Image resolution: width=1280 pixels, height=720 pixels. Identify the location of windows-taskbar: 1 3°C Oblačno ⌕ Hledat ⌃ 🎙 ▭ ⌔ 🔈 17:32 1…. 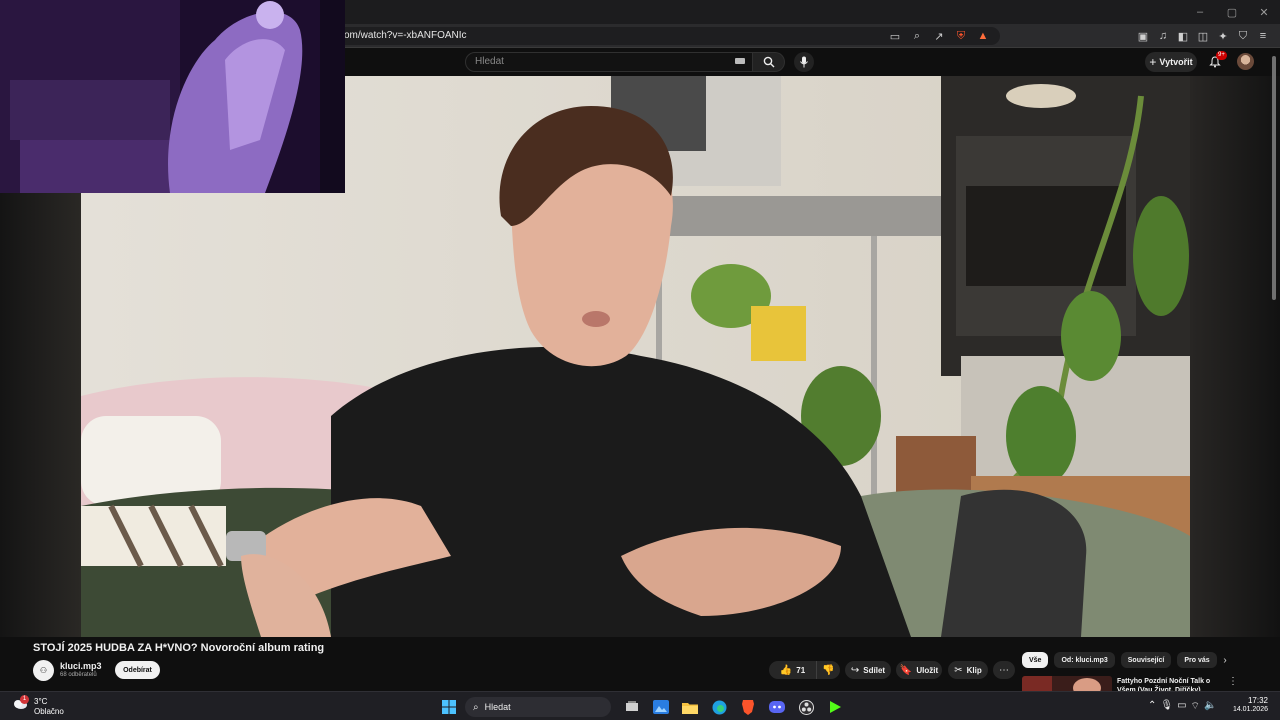
(640, 705).